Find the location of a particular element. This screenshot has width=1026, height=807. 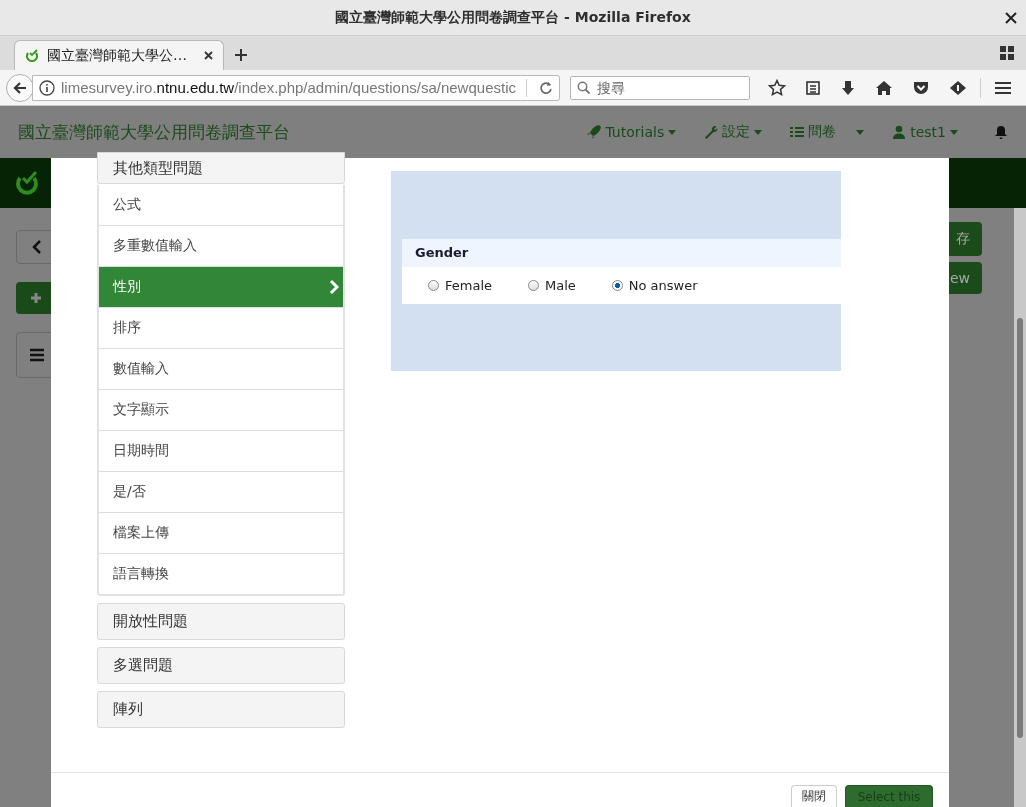

question-type-item: 數值輸入 is located at coordinates (221, 368).